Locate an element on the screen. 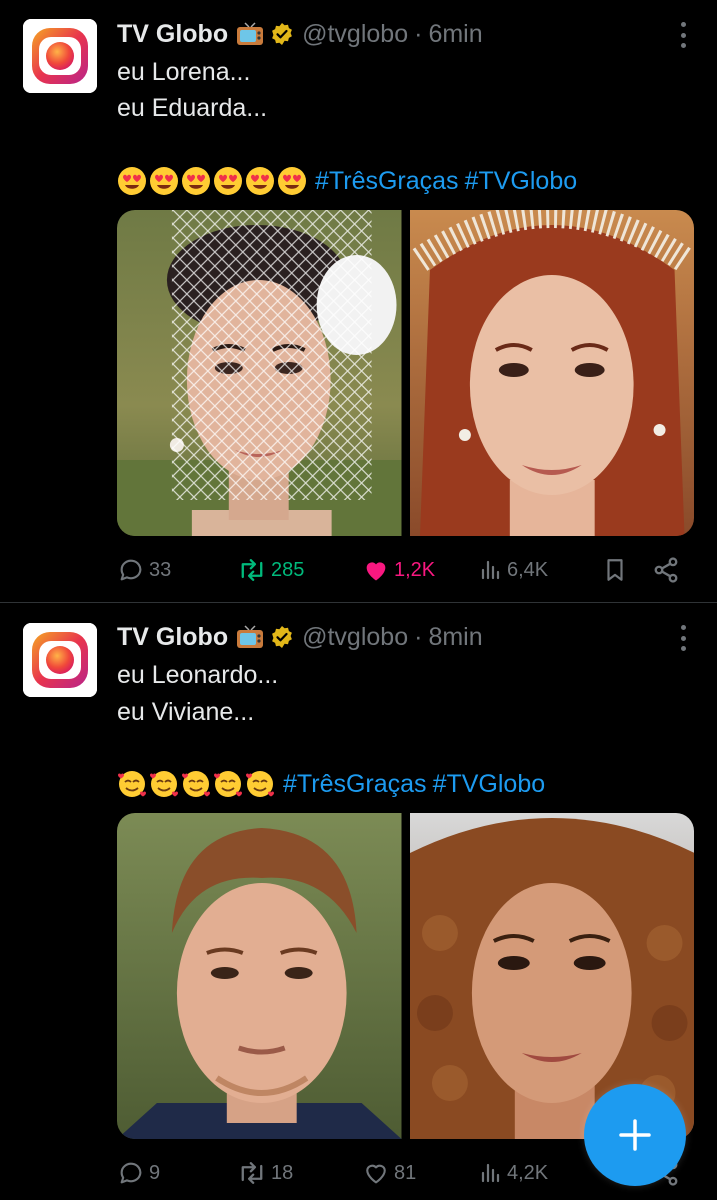  compose-button is located at coordinates (635, 1135).